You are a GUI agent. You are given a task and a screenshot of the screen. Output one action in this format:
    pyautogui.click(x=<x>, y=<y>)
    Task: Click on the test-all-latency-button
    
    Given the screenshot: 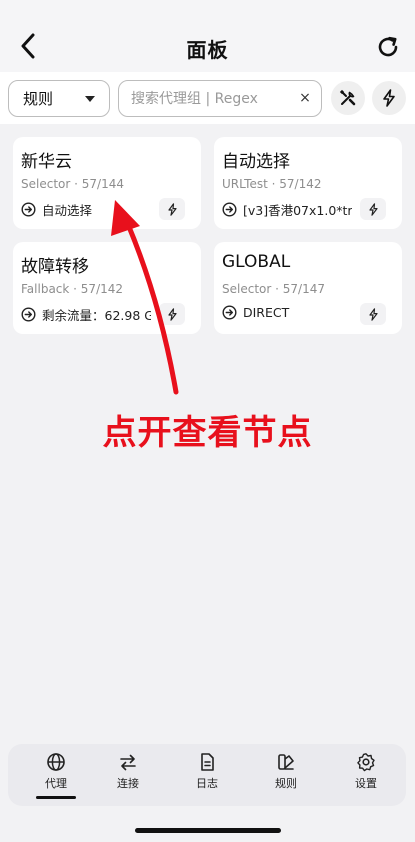 What is the action you would take?
    pyautogui.click(x=389, y=98)
    